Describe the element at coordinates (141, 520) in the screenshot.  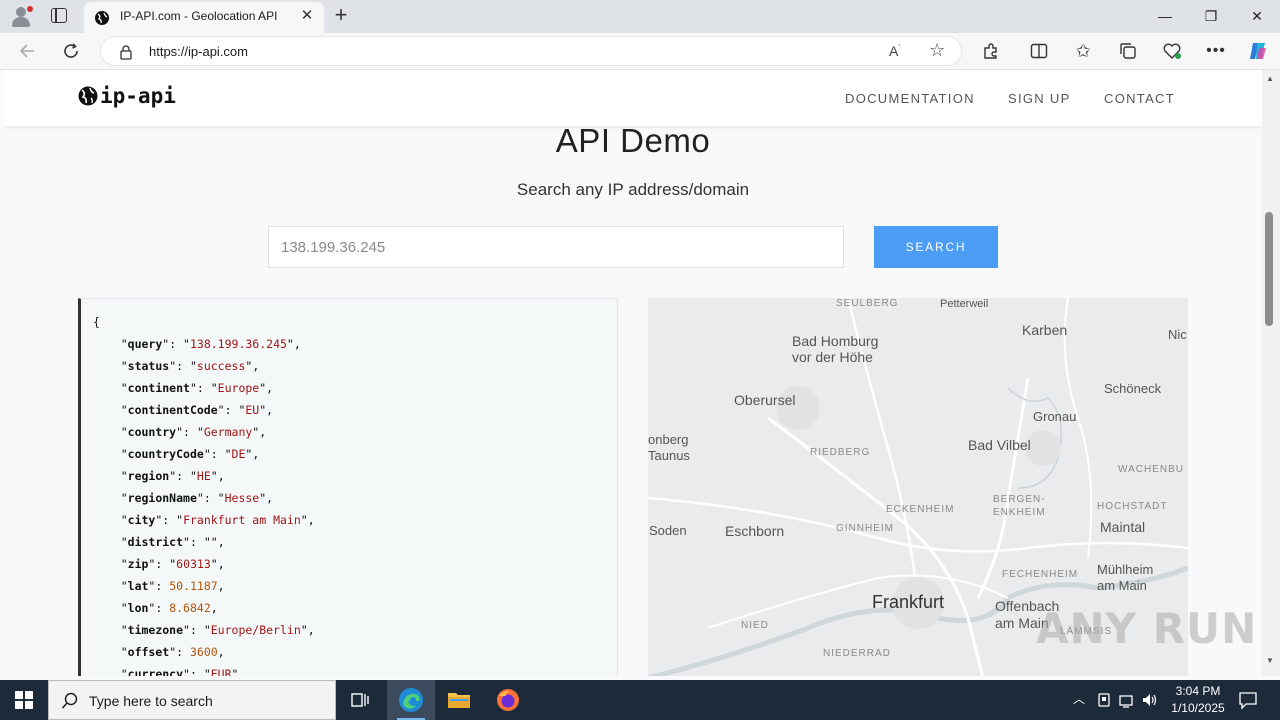
I see `json-key: city` at that location.